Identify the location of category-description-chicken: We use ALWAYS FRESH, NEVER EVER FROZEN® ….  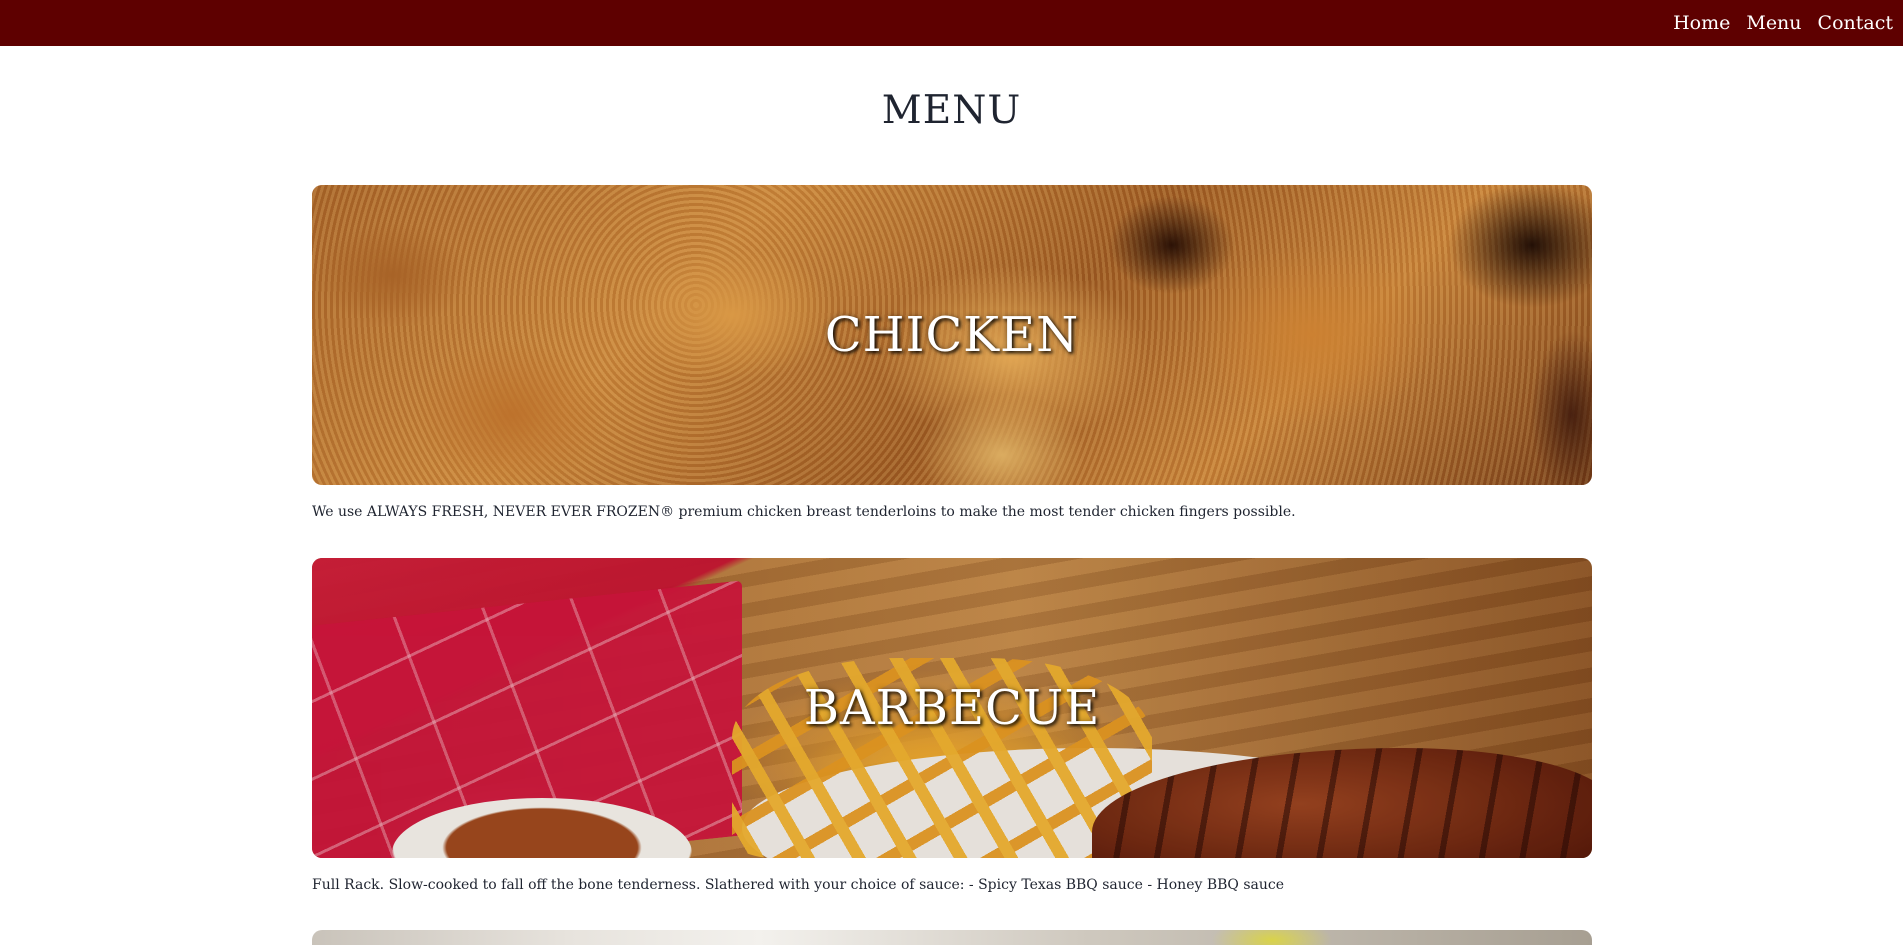
(804, 512).